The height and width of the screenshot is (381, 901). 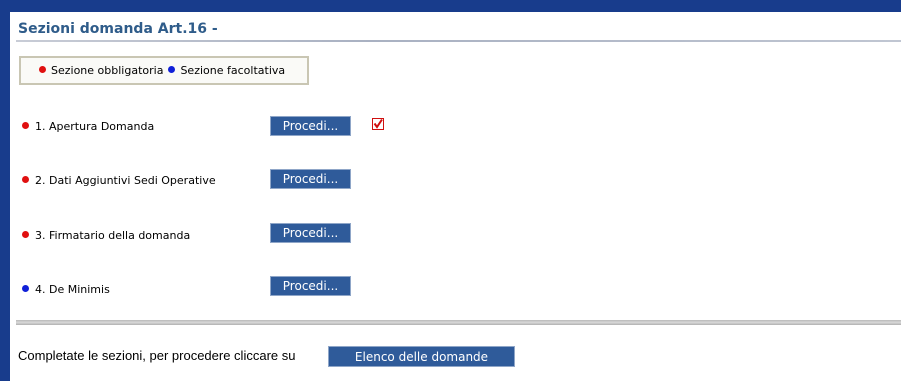 What do you see at coordinates (450, 6) in the screenshot?
I see `window-top-border` at bounding box center [450, 6].